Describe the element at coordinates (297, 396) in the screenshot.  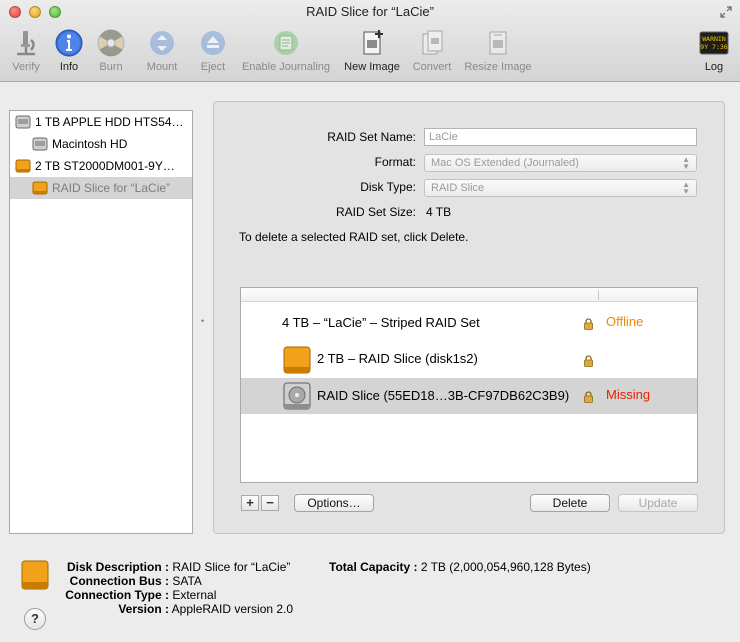
I see `missing-disk-icon` at that location.